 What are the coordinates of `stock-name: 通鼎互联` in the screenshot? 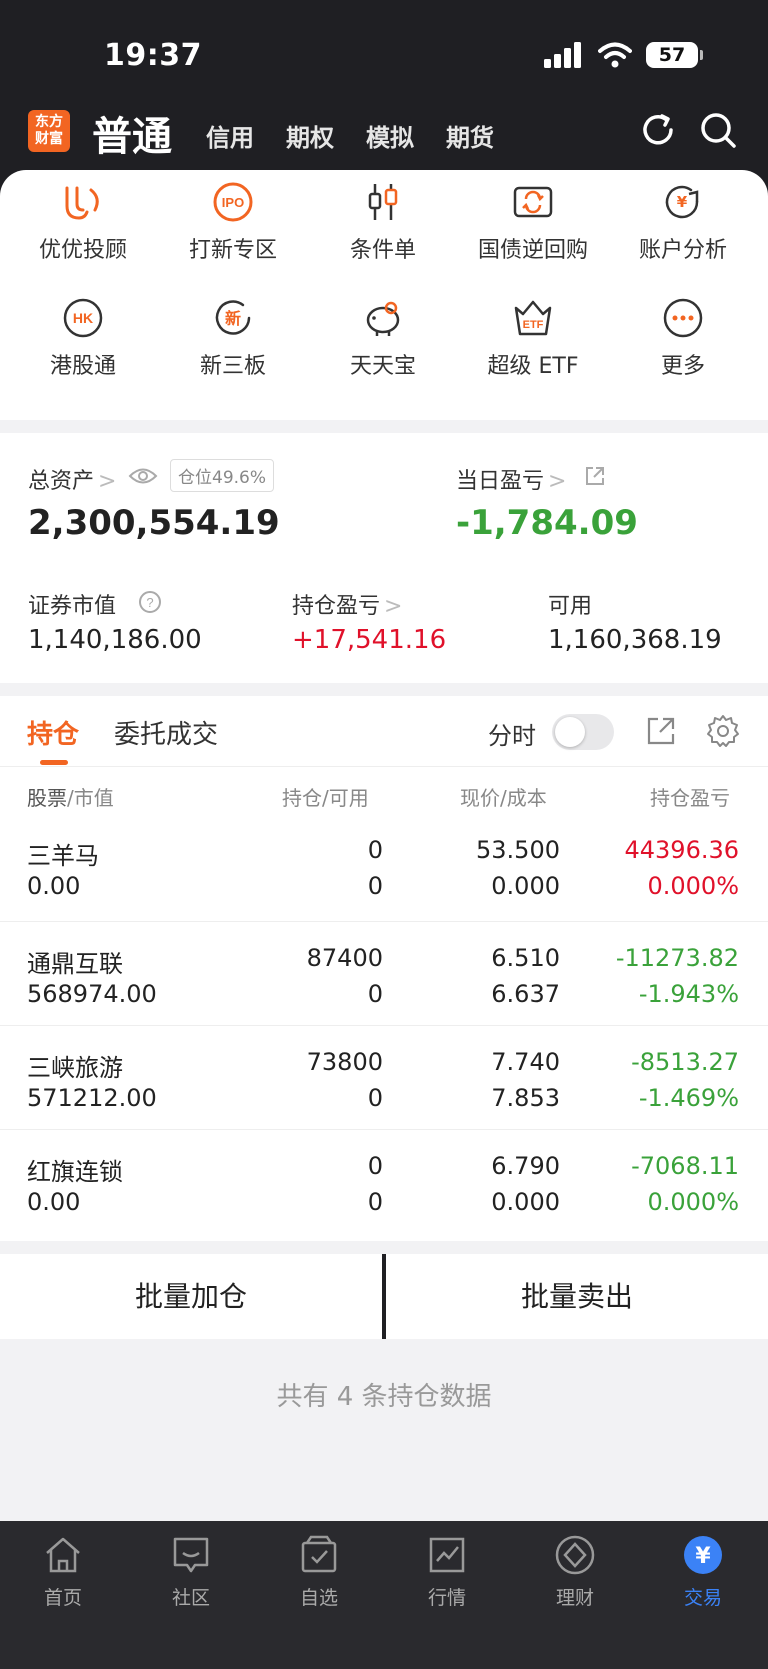 It's located at (75, 964).